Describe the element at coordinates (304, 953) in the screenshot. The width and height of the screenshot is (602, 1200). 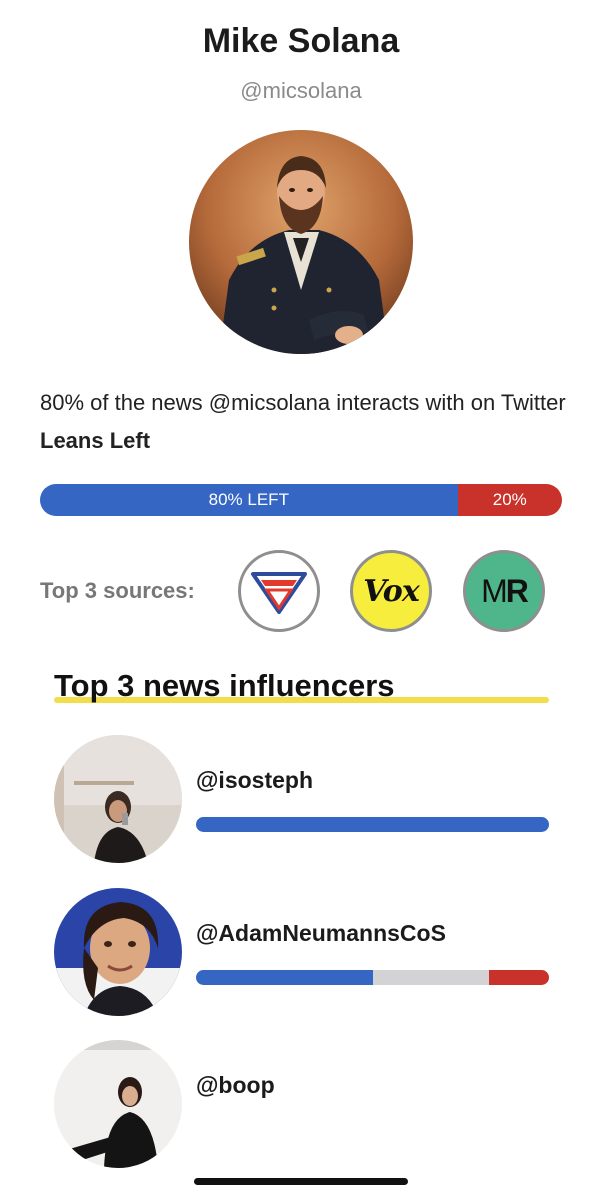
I see `influencer-item: @AdamNeumannsCoS` at that location.